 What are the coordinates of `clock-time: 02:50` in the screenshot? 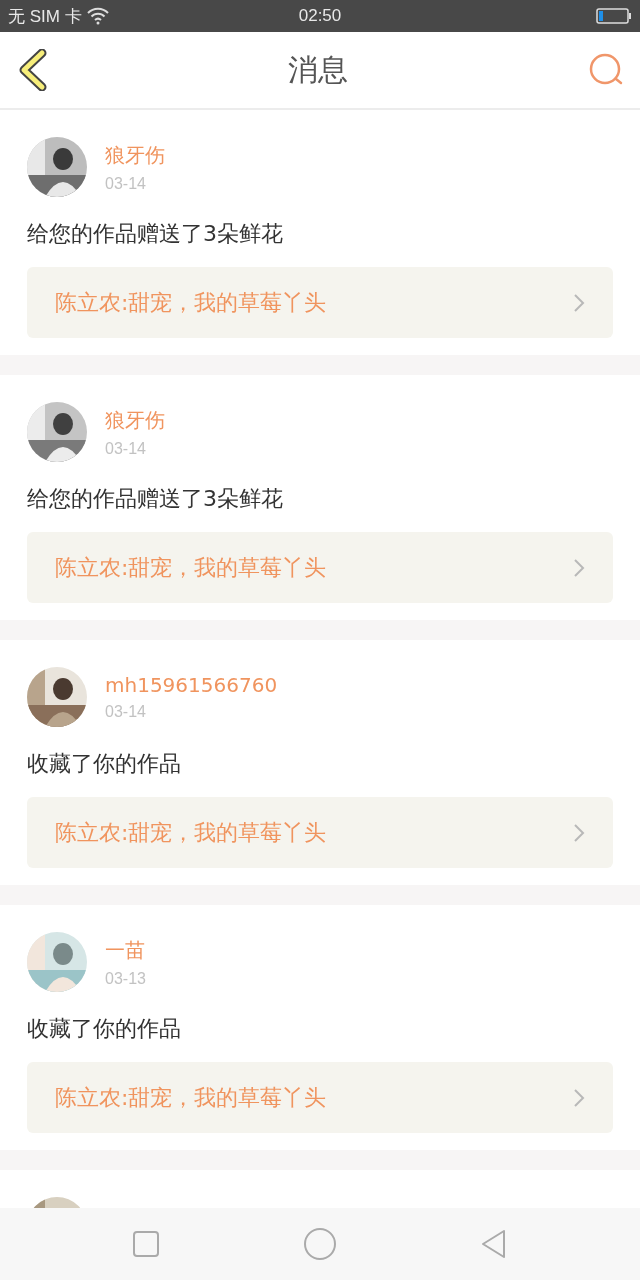 It's located at (320, 16).